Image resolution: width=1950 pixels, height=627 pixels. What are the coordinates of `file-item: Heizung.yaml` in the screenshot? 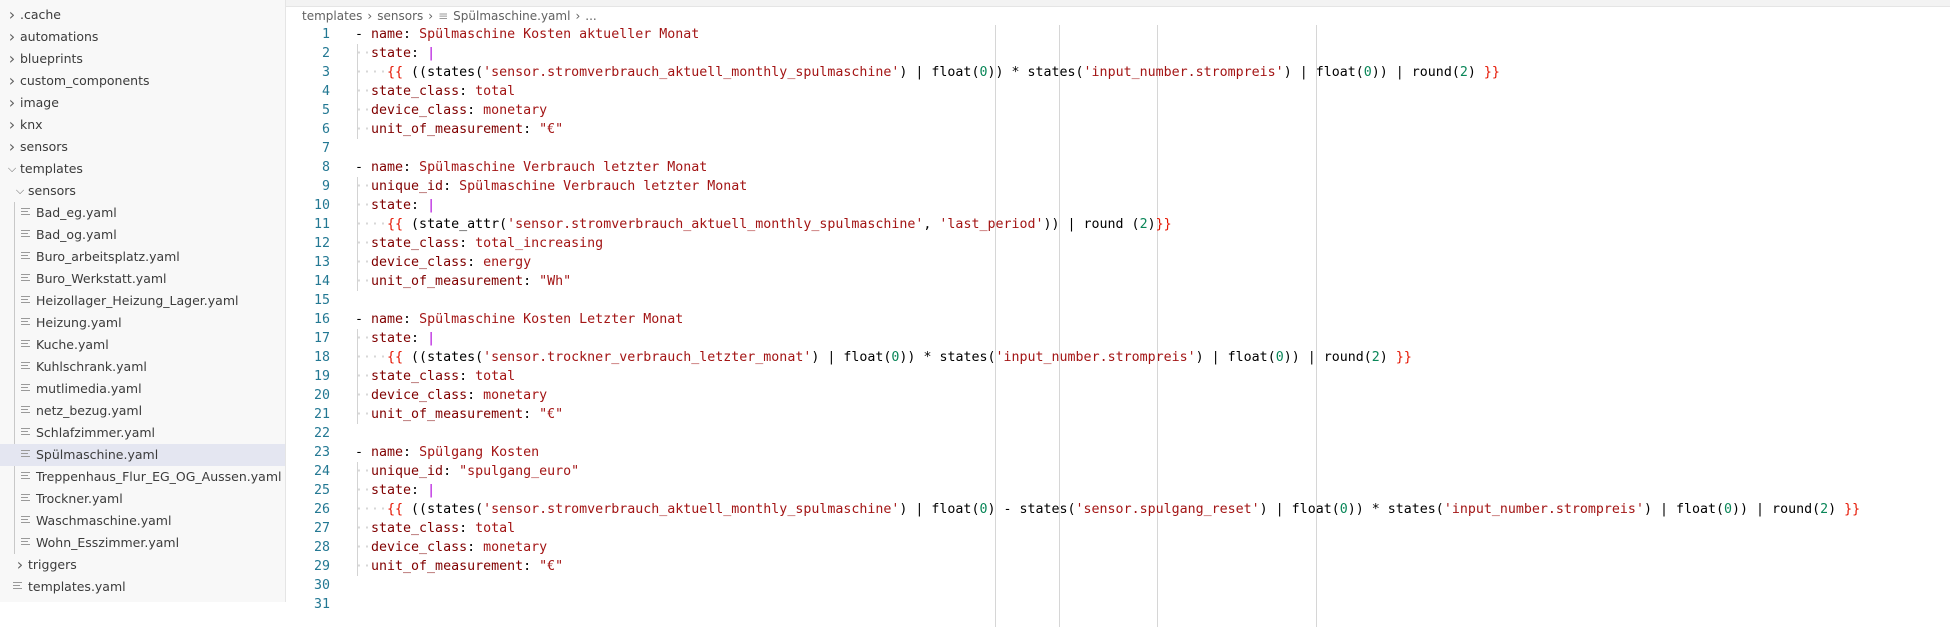 It's located at (142, 323).